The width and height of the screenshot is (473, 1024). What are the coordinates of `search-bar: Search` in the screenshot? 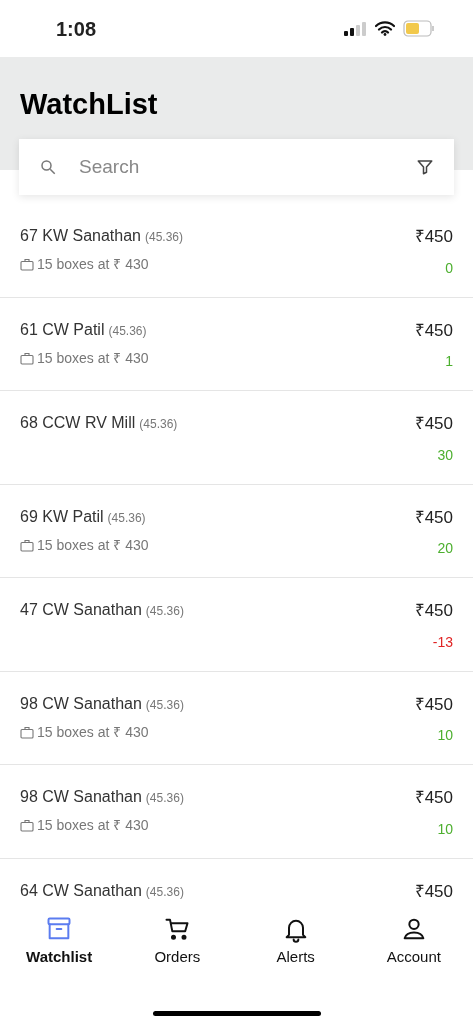 It's located at (236, 167).